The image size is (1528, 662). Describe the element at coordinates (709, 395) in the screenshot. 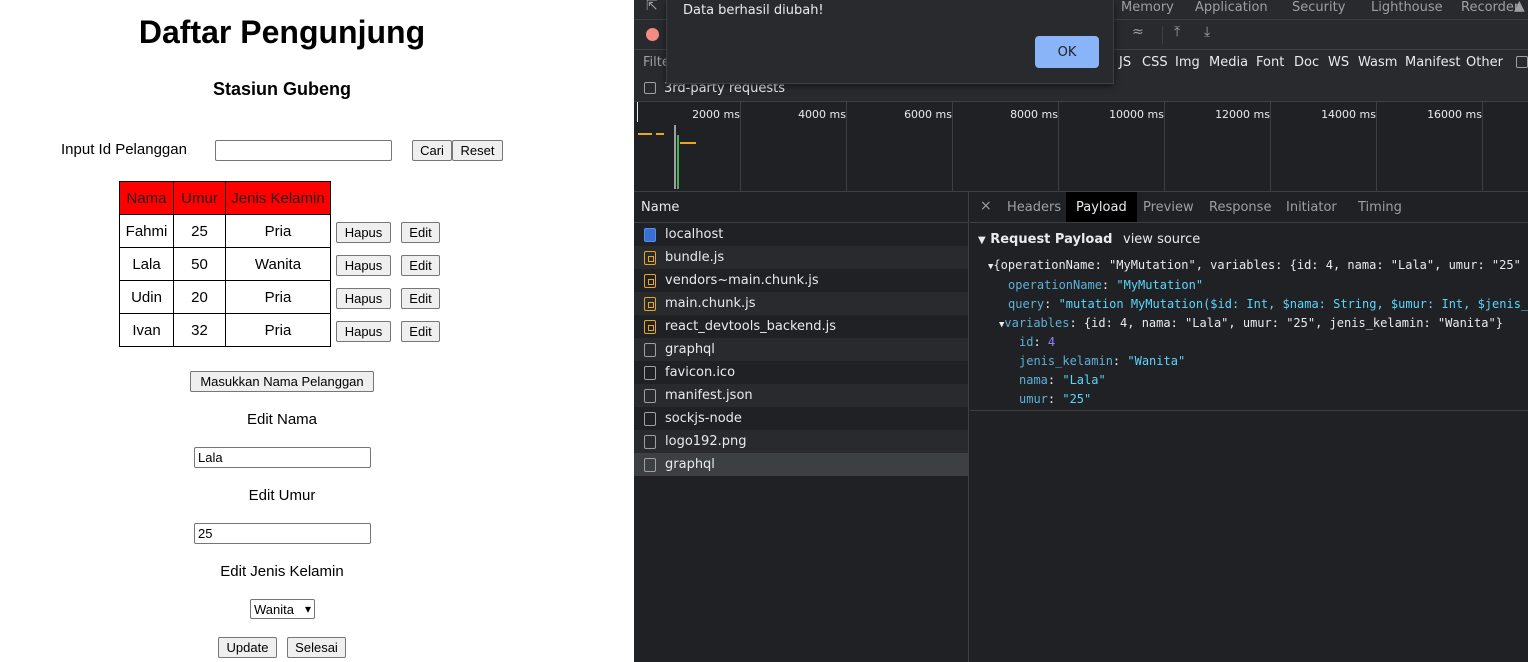

I see `request-name: manifest.json` at that location.